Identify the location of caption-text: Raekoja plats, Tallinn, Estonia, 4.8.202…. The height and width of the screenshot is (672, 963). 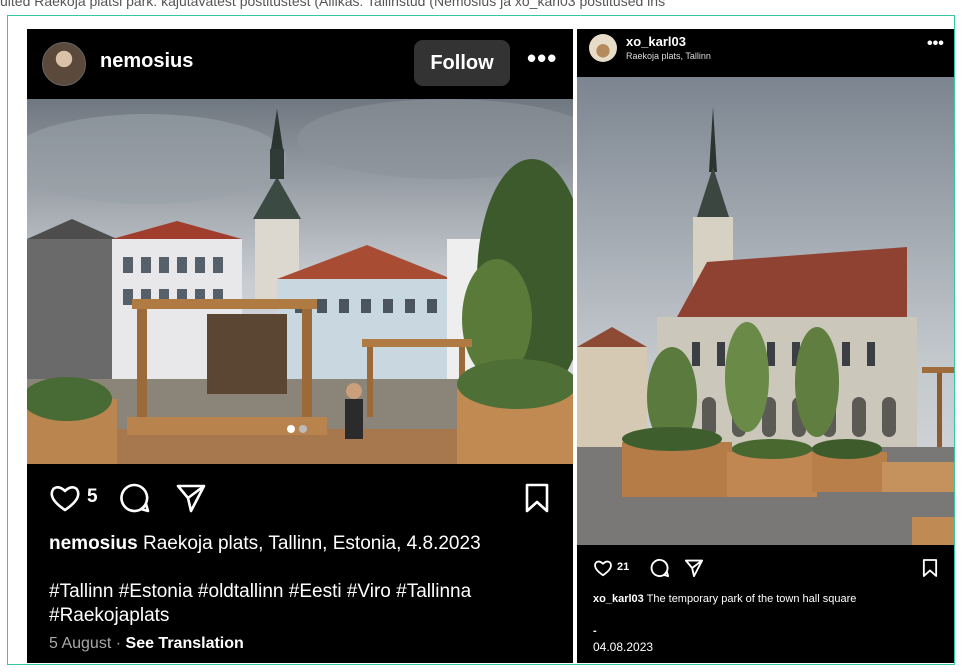
(311, 543).